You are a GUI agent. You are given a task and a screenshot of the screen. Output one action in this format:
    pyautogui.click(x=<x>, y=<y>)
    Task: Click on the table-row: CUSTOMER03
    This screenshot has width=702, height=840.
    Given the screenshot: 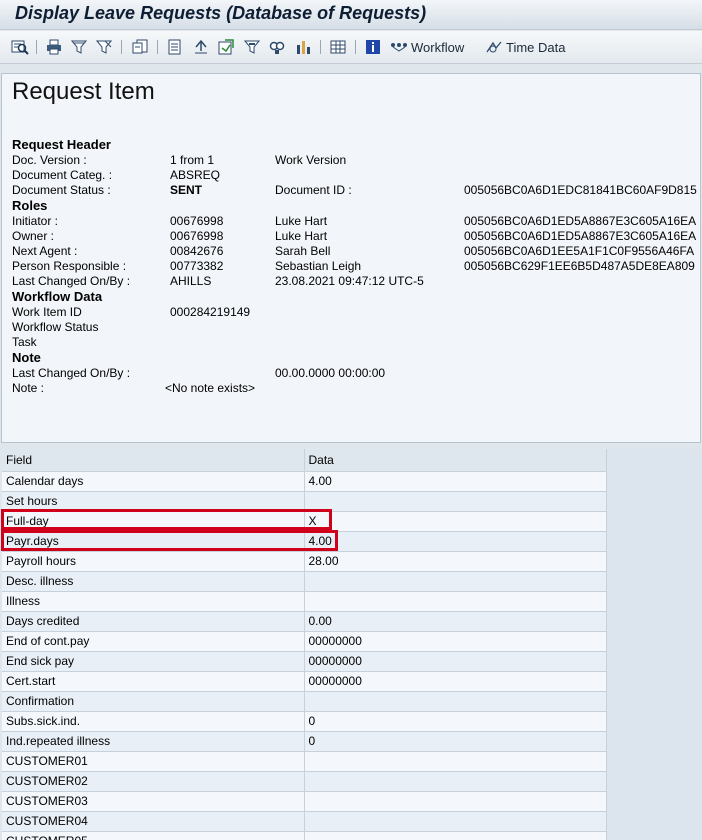 What is the action you would take?
    pyautogui.click(x=304, y=801)
    